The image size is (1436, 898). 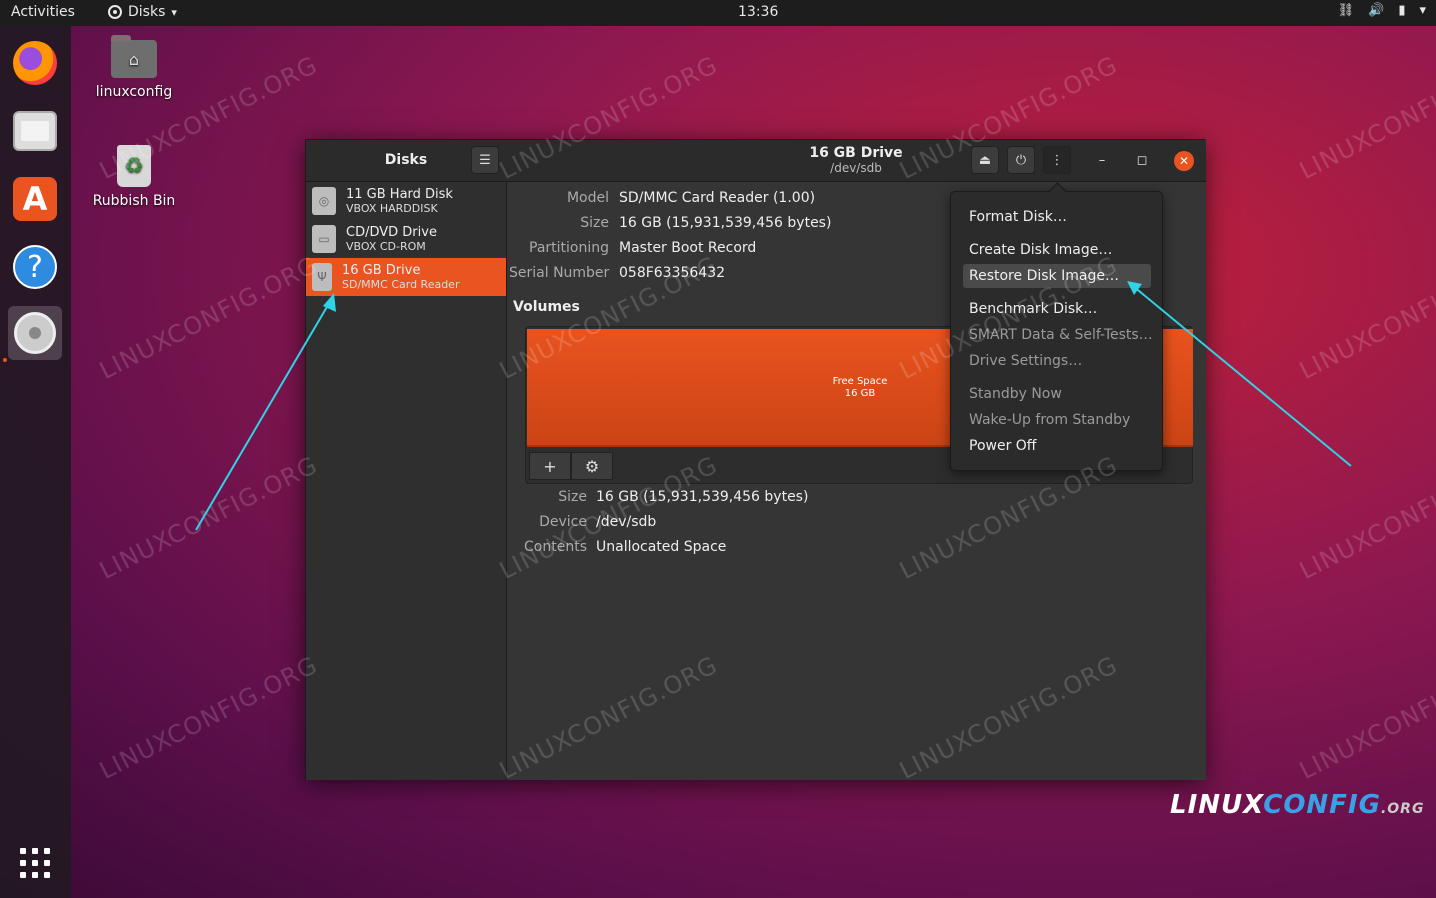 I want to click on plus-icon: +, so click(x=550, y=466).